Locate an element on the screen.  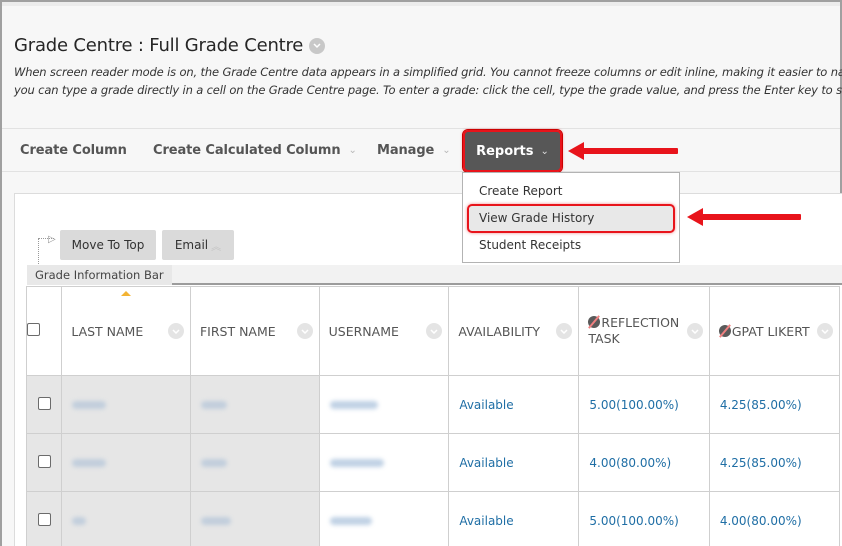
grade-information-bar-label: Grade Information Bar is located at coordinates (99, 275).